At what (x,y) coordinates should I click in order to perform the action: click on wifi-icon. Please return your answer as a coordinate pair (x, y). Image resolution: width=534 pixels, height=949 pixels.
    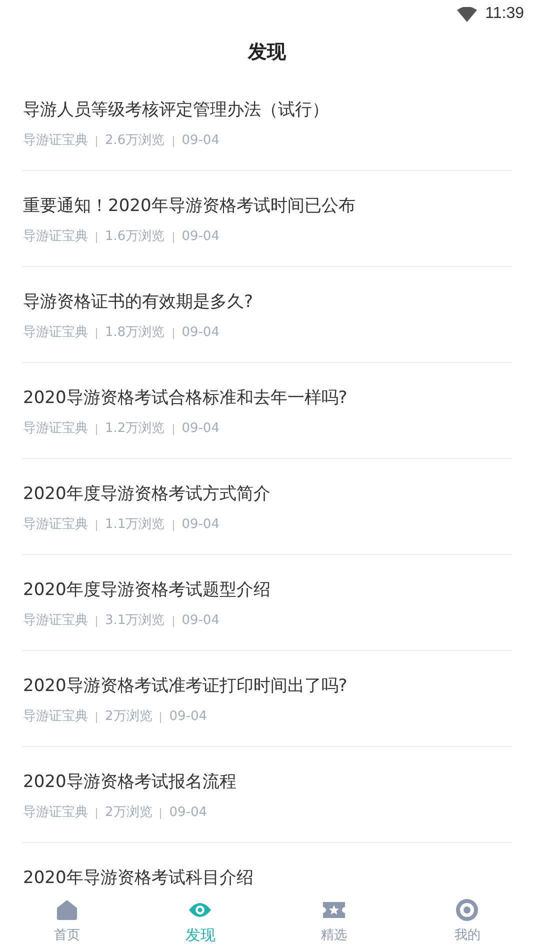
    Looking at the image, I should click on (467, 14).